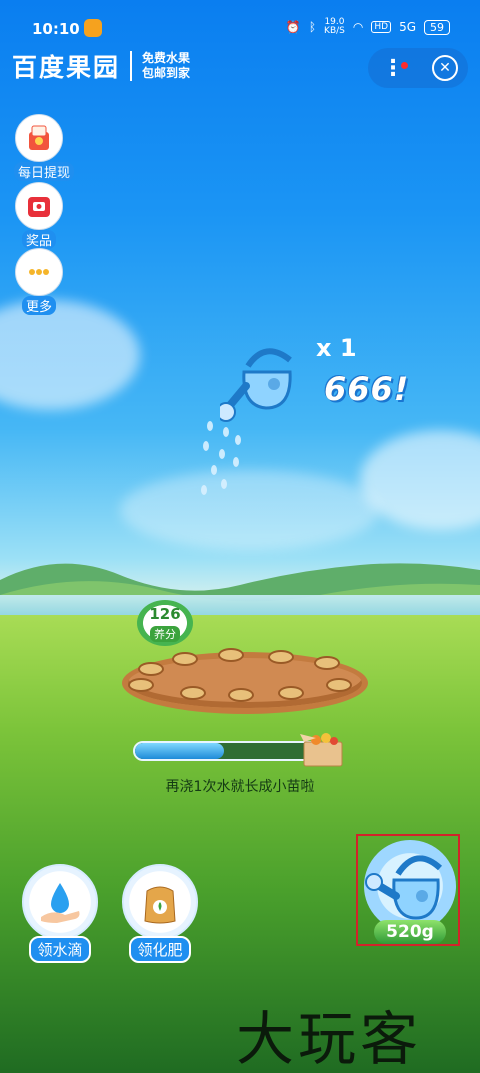 The width and height of the screenshot is (480, 1073). Describe the element at coordinates (165, 634) in the screenshot. I see `nutrient-label: 养分` at that location.